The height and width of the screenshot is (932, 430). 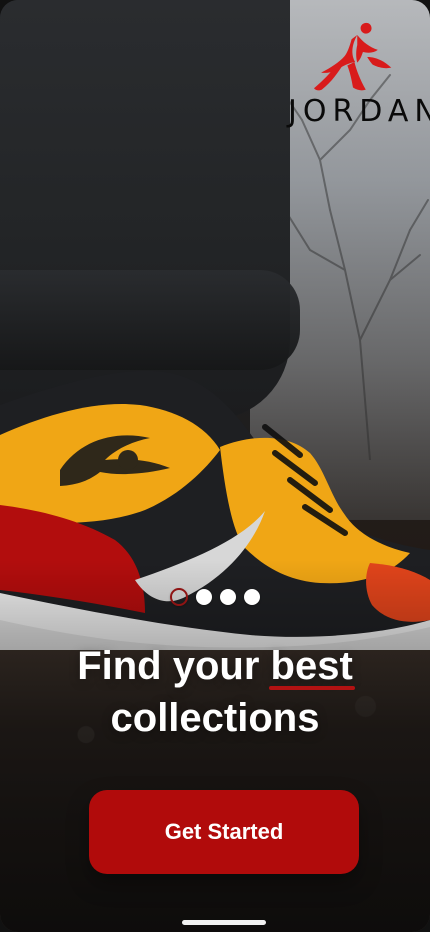 I want to click on jumpman-icon, so click(x=353, y=56).